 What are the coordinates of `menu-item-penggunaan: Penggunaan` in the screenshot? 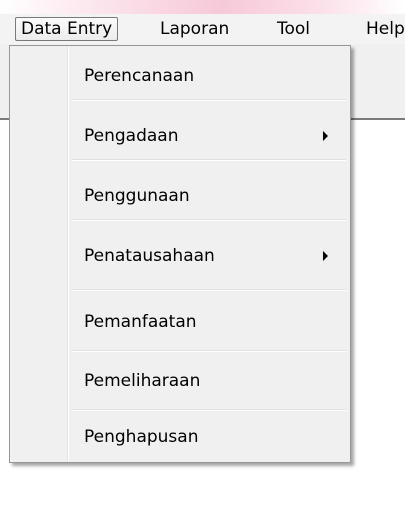 It's located at (180, 196).